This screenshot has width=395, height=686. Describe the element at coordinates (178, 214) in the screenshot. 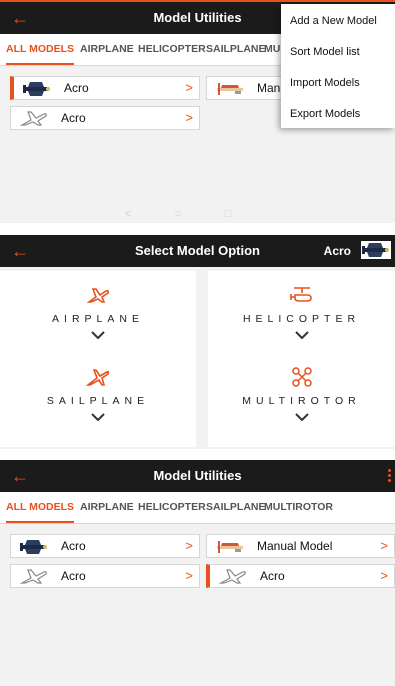

I see `nav-home-icon: ○` at that location.